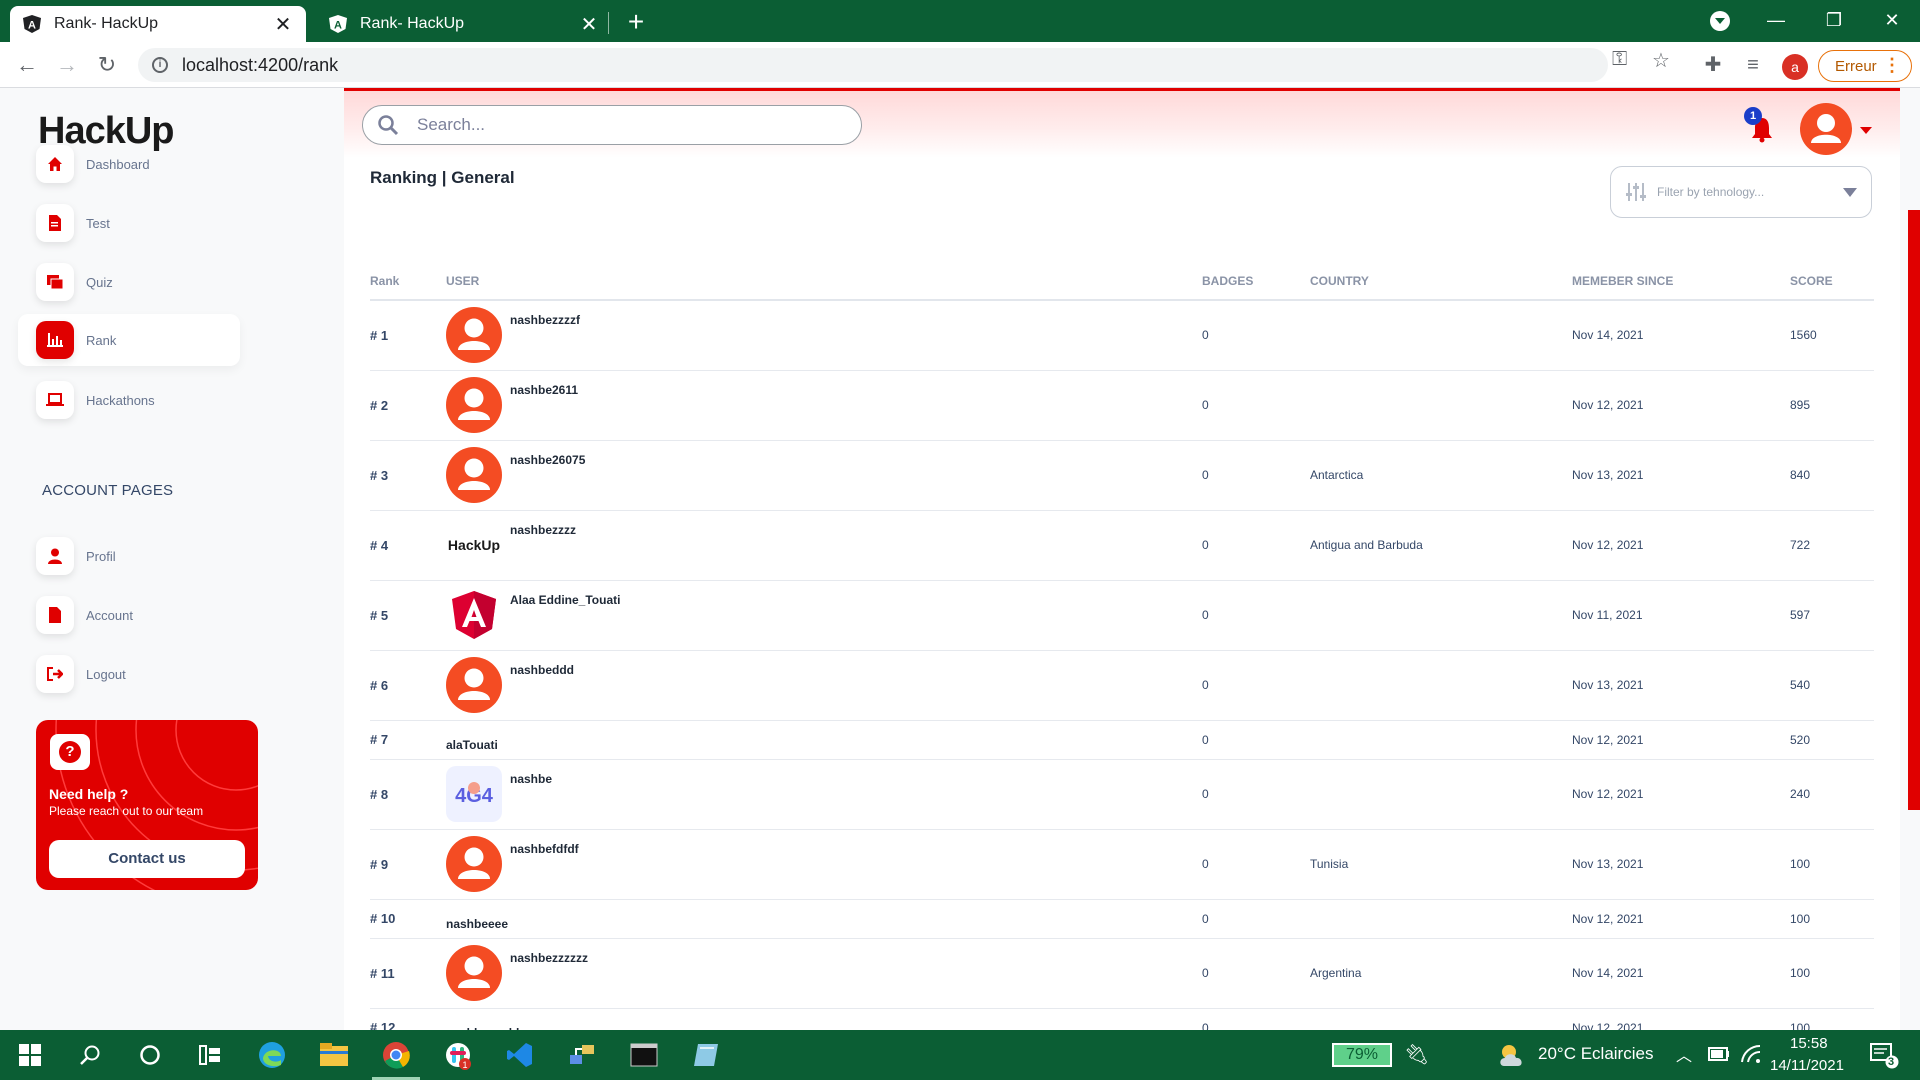 The width and height of the screenshot is (1920, 1080). Describe the element at coordinates (1760, 125) in the screenshot. I see `notification-bell-icon: 1` at that location.